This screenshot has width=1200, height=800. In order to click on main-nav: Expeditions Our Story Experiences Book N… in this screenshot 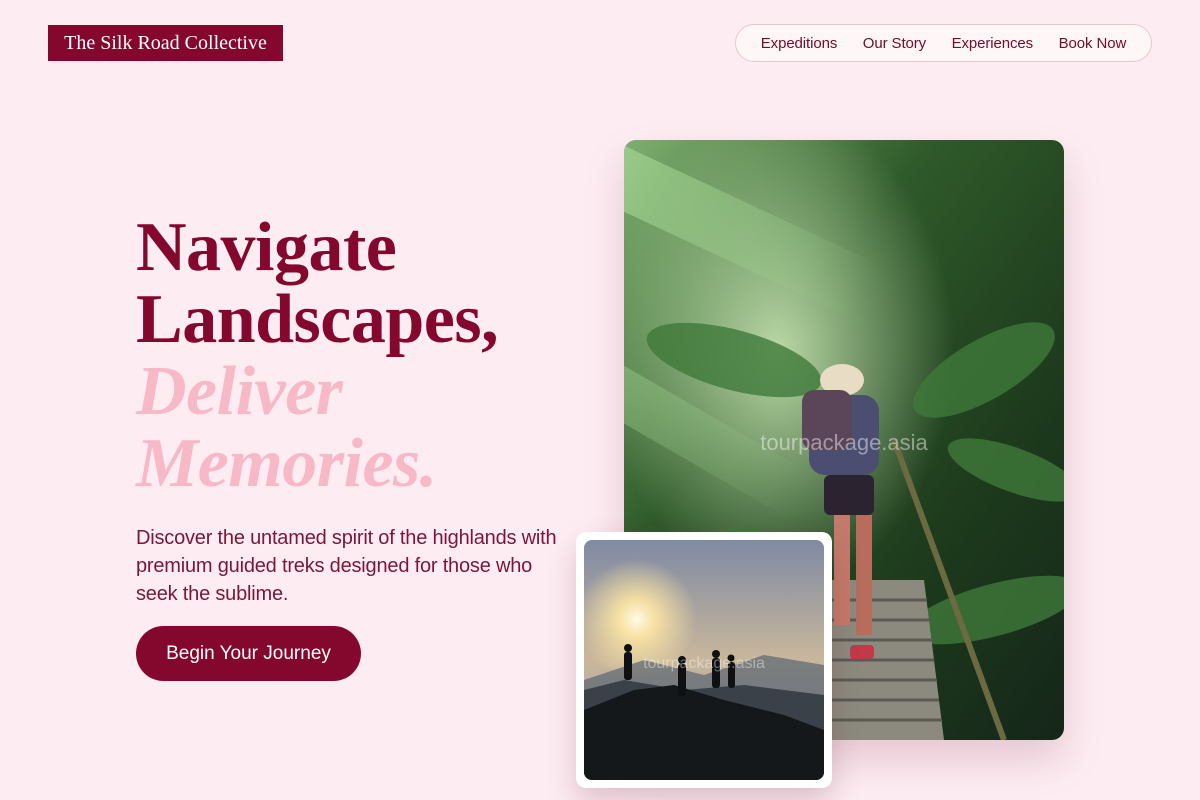, I will do `click(943, 43)`.